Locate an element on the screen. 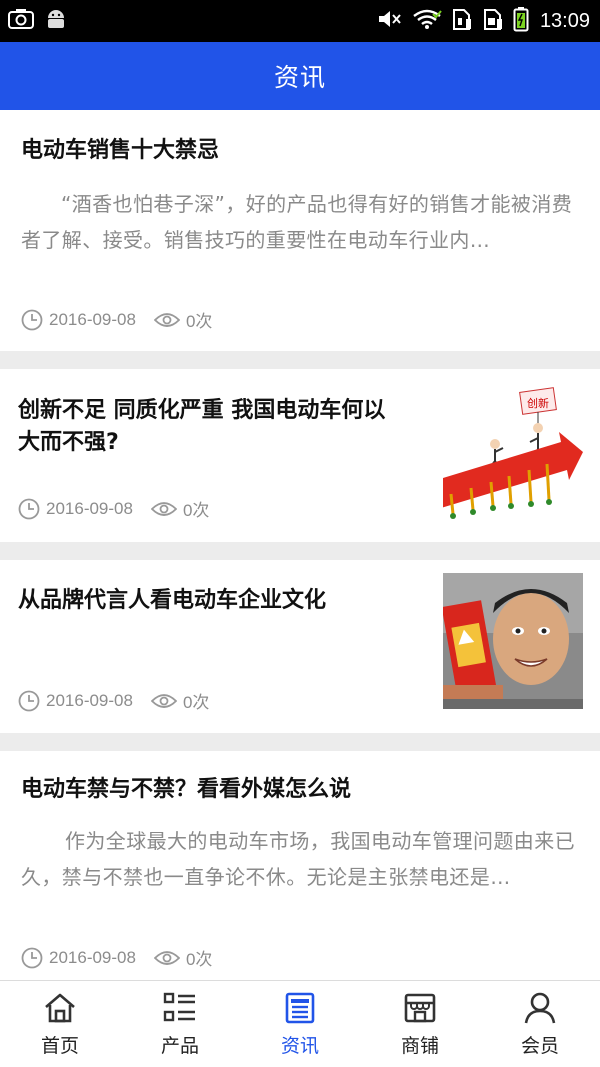 The width and height of the screenshot is (600, 1067). app-header: 资讯 is located at coordinates (300, 76).